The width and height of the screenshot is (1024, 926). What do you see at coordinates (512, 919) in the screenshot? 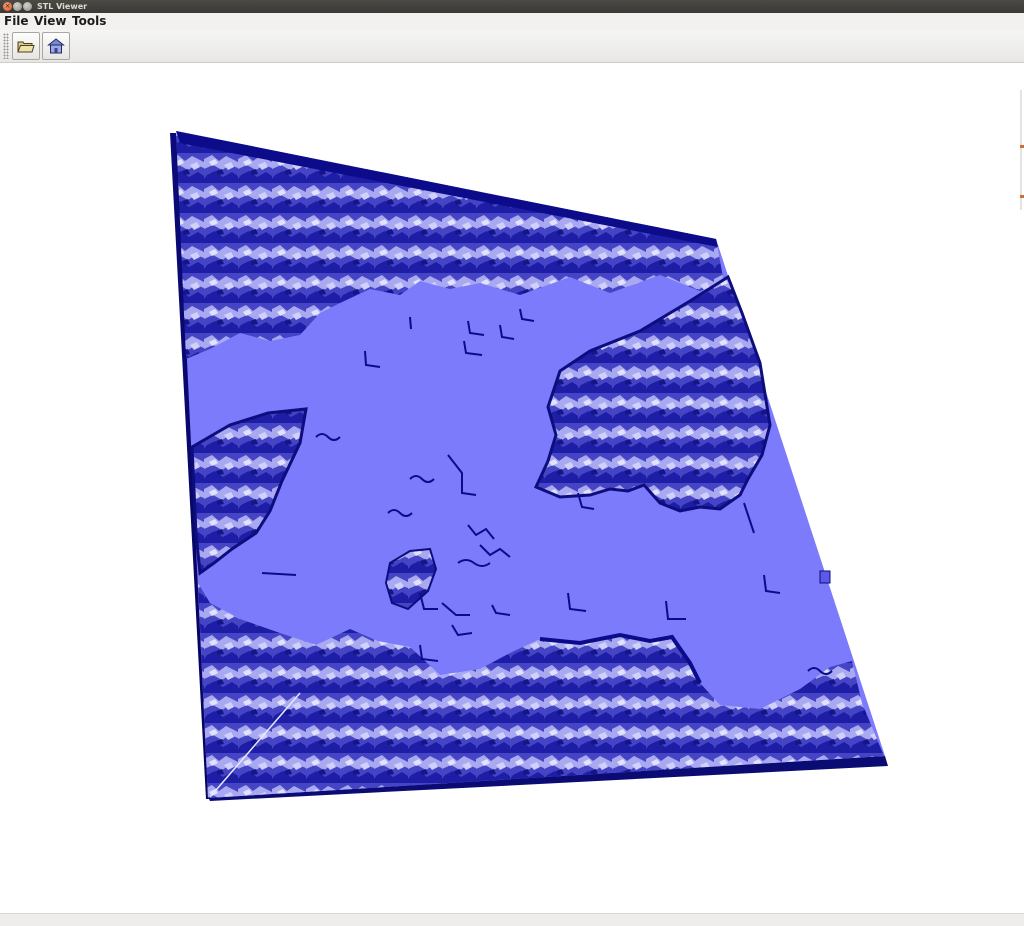
I see `status-bar` at bounding box center [512, 919].